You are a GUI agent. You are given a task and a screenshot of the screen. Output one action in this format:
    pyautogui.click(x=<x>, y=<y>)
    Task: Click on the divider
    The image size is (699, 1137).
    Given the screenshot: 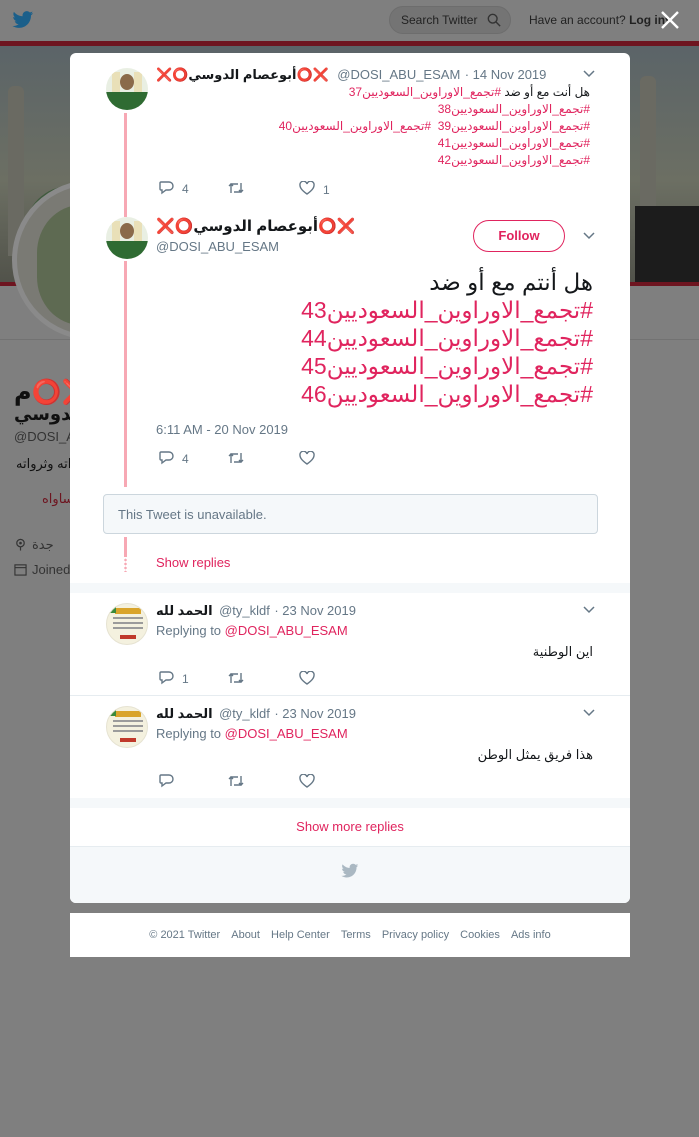 What is the action you would take?
    pyautogui.click(x=350, y=695)
    